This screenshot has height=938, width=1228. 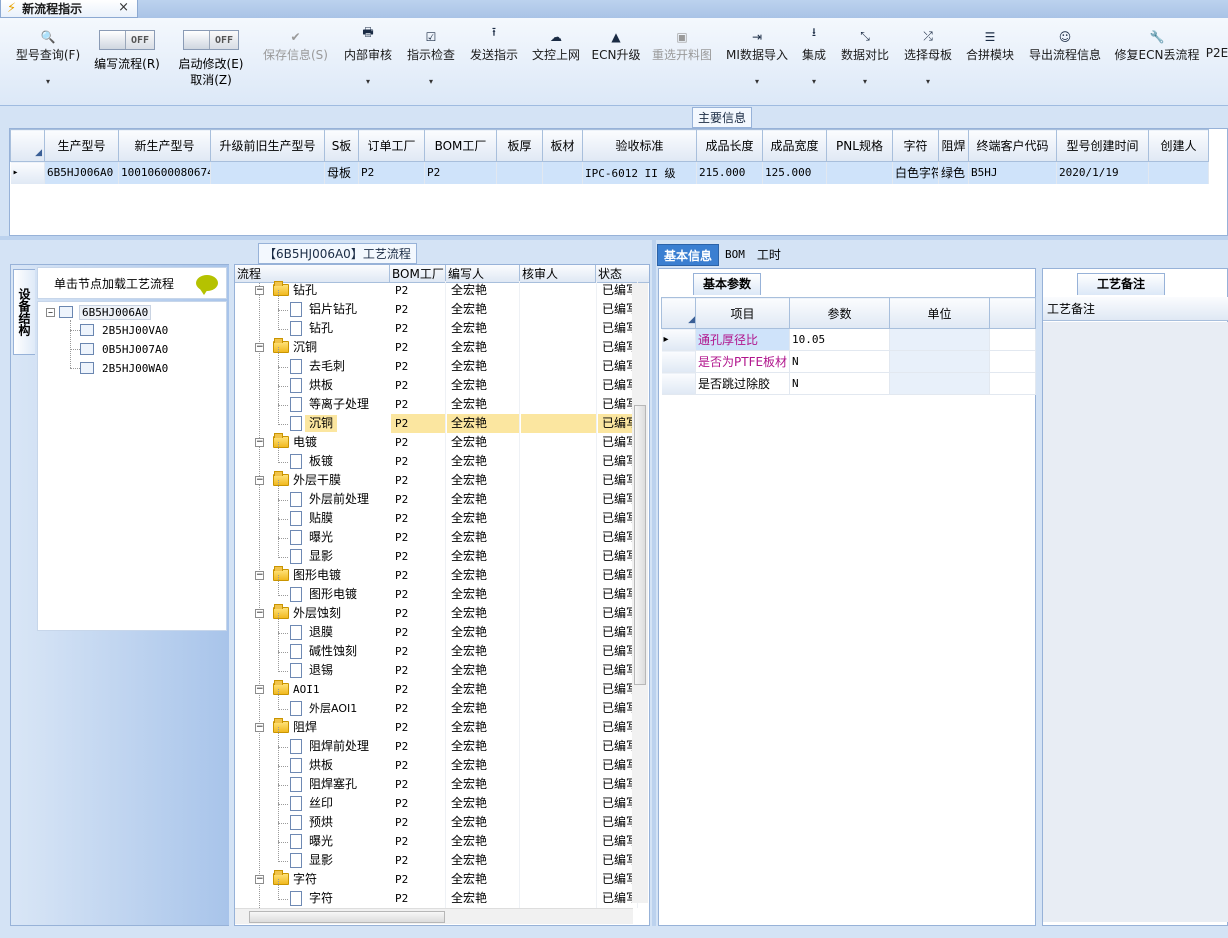 I want to click on process-tree-row: 铝片钻孔 P2 全宏艳 已编写, so click(x=436, y=304).